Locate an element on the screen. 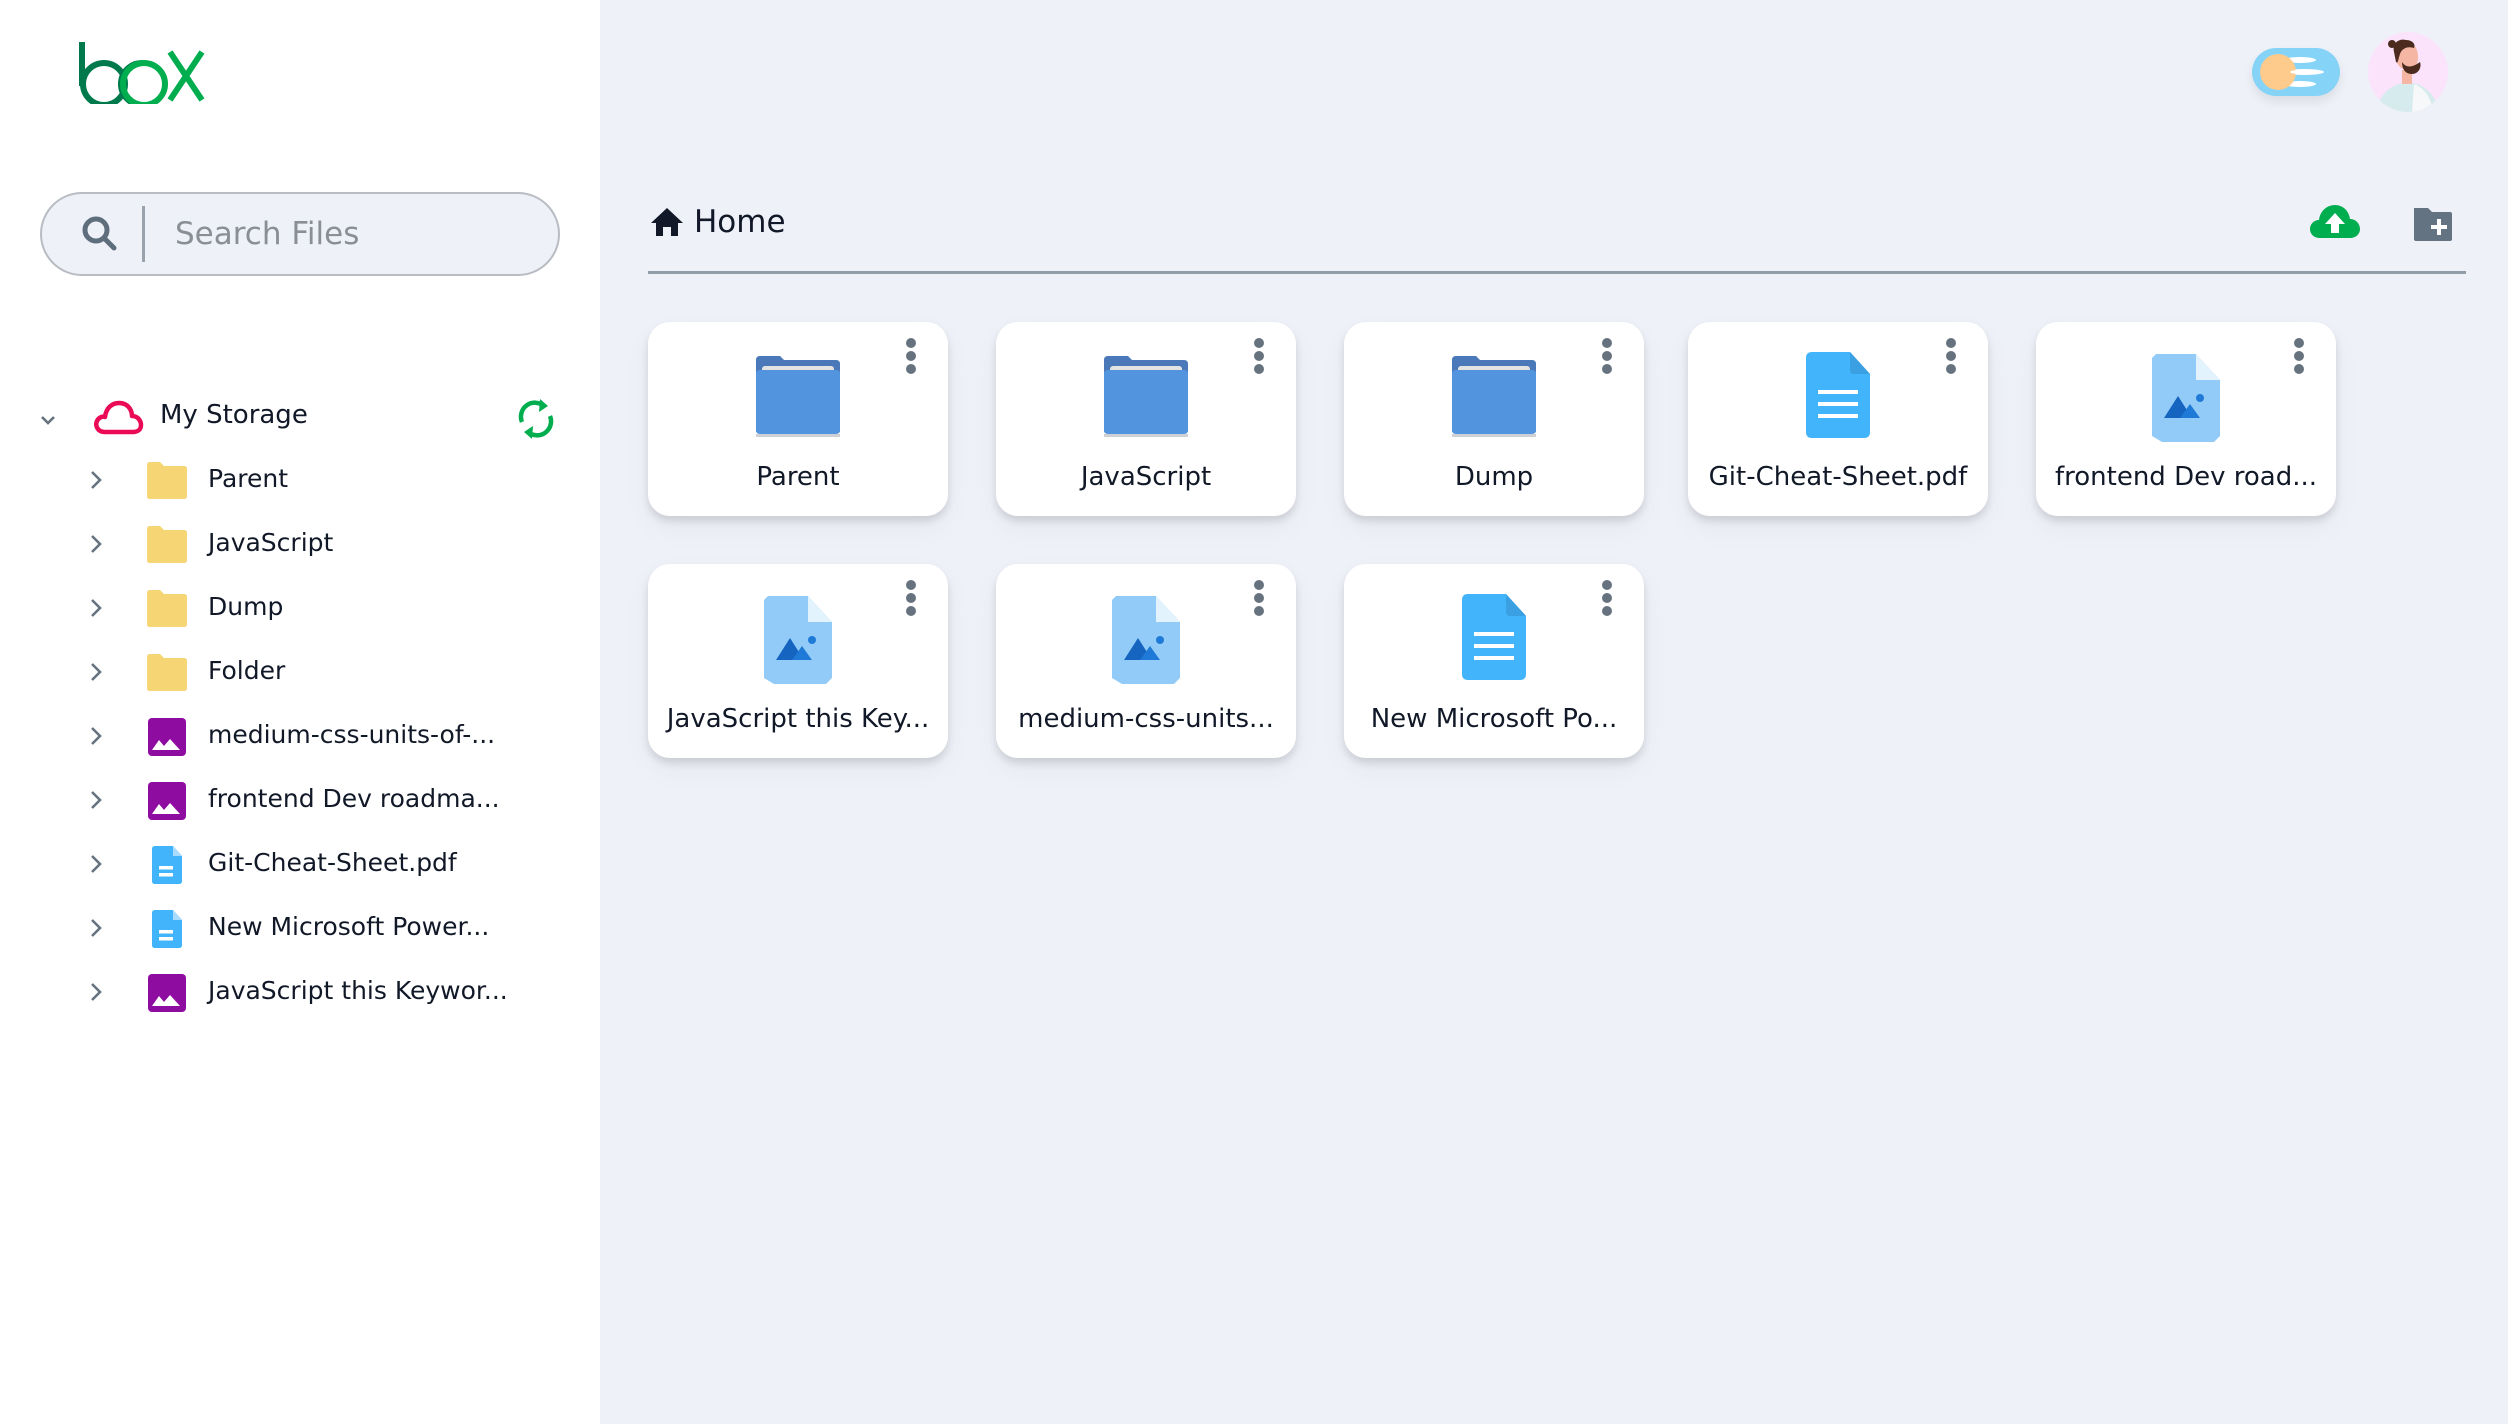 Image resolution: width=2508 pixels, height=1424 pixels. search-input is located at coordinates (355, 234).